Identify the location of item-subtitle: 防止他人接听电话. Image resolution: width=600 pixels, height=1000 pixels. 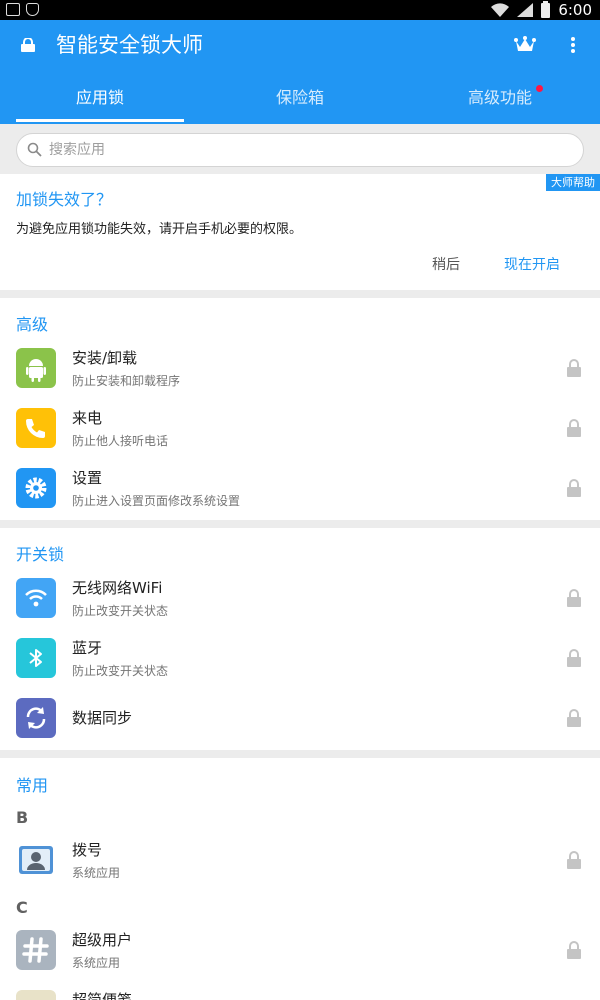
(120, 441).